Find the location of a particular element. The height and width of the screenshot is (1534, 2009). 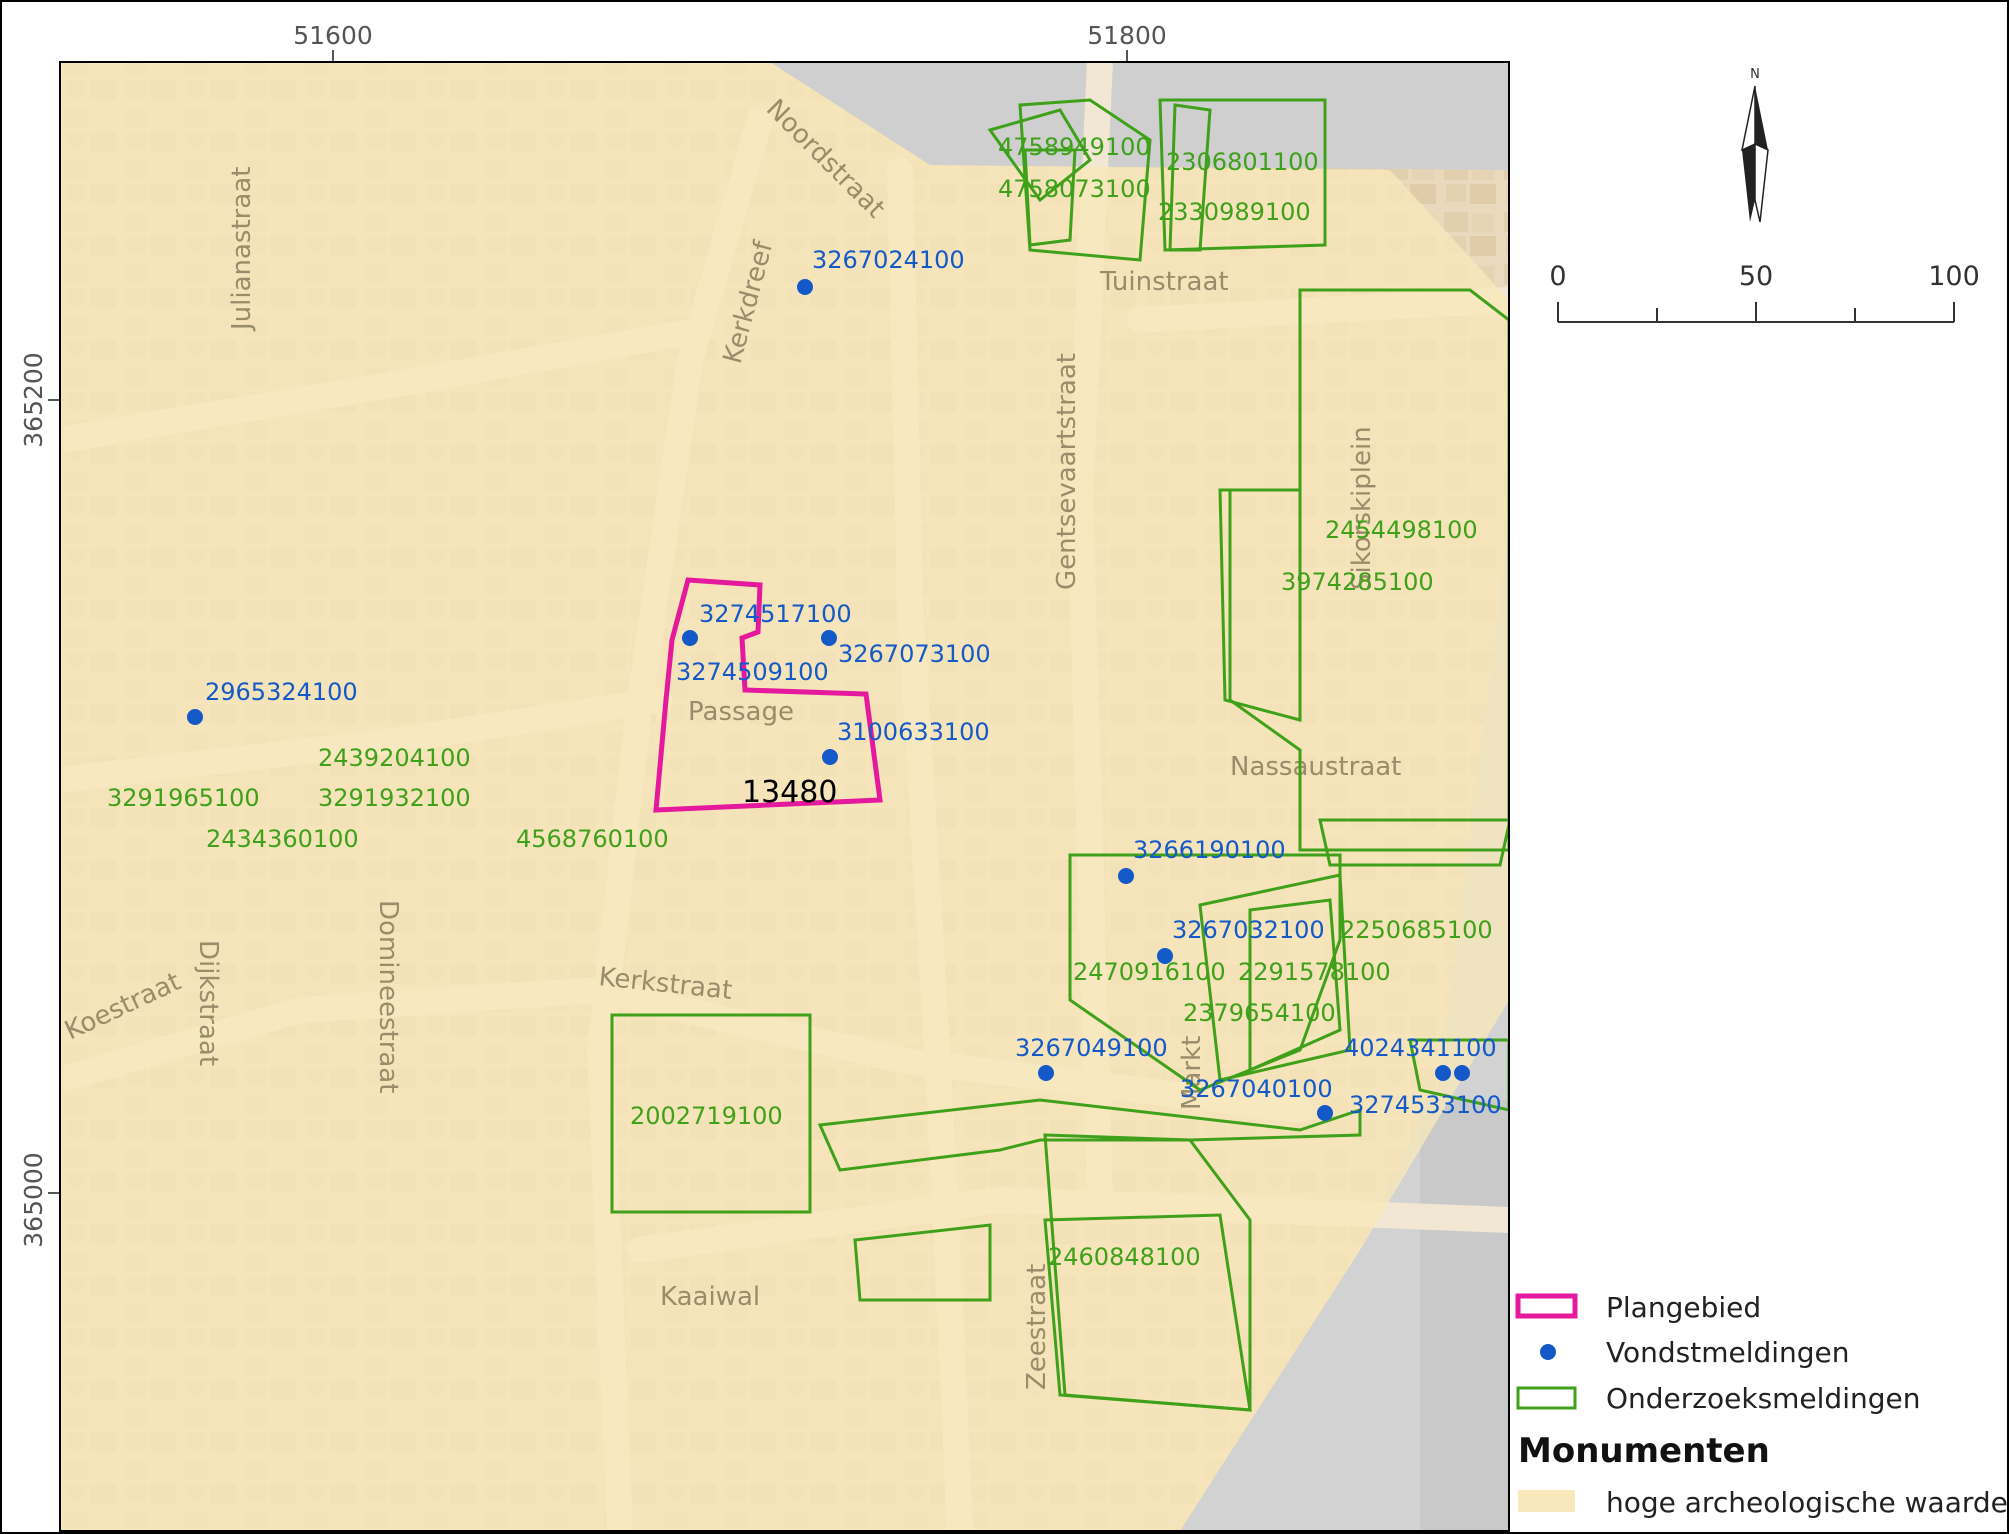

legend-item: hoge archeologische waarde is located at coordinates (1807, 1502).